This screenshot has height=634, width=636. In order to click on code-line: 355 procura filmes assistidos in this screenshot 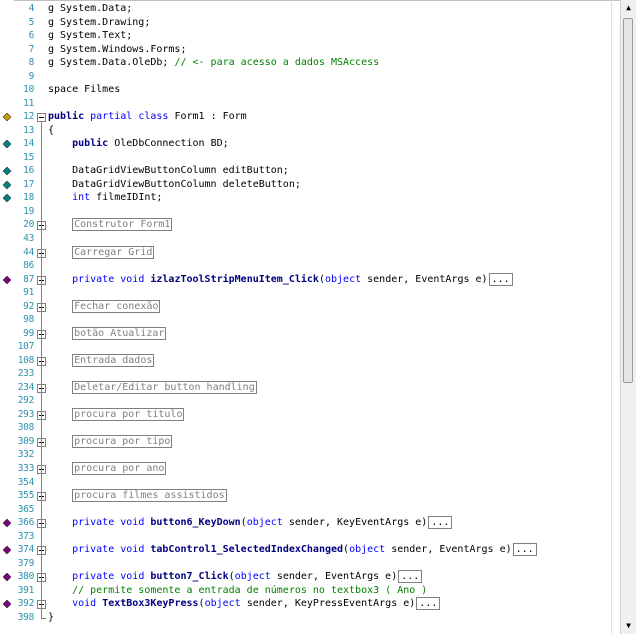, I will do `click(310, 496)`.